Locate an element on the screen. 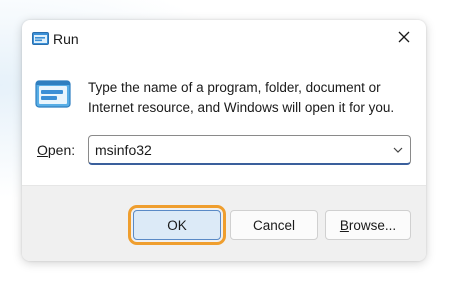 The width and height of the screenshot is (450, 284). close-button is located at coordinates (404, 39).